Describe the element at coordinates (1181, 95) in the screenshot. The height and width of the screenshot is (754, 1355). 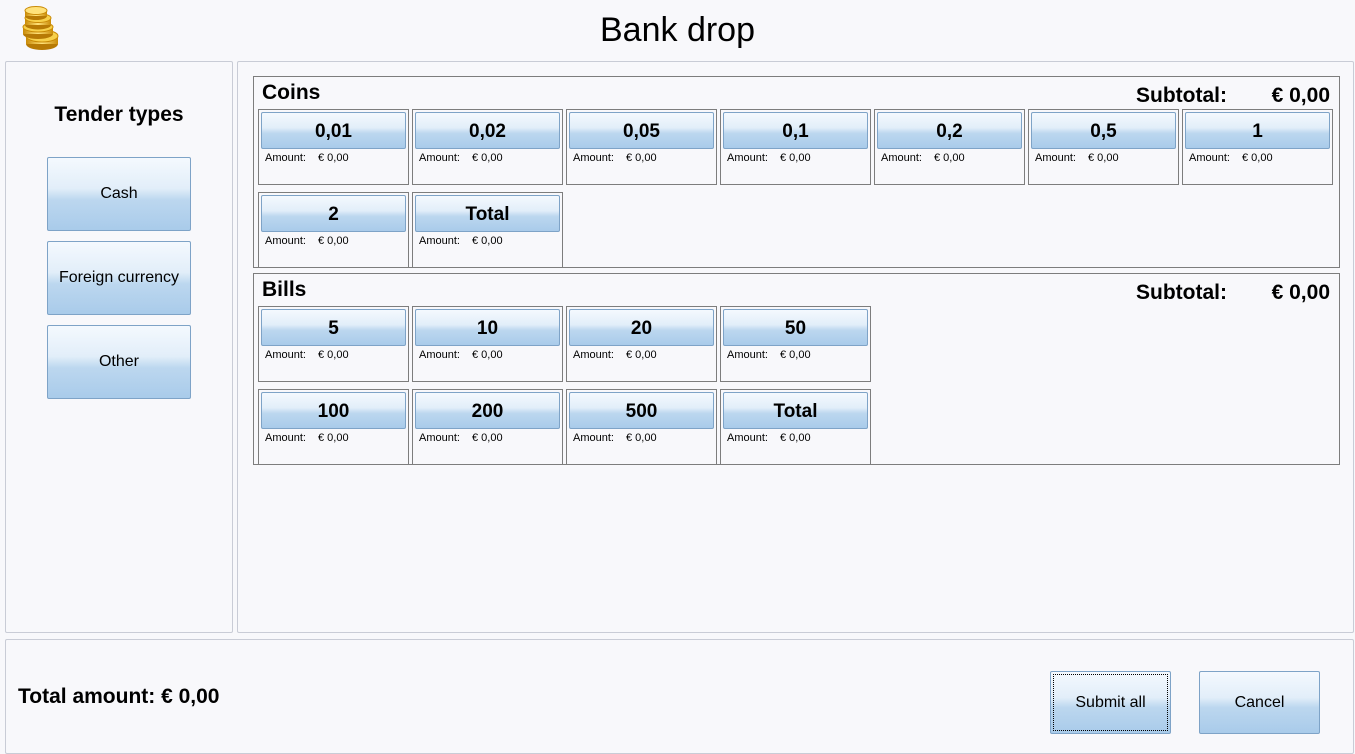
I see `coins-subtotal-label: Subtotal:` at that location.